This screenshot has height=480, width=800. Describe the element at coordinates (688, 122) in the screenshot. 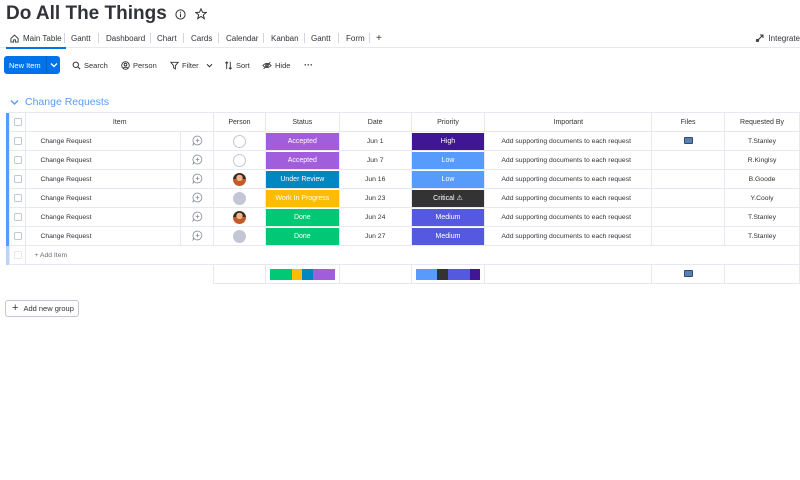

I see `column-header-files: Files` at that location.